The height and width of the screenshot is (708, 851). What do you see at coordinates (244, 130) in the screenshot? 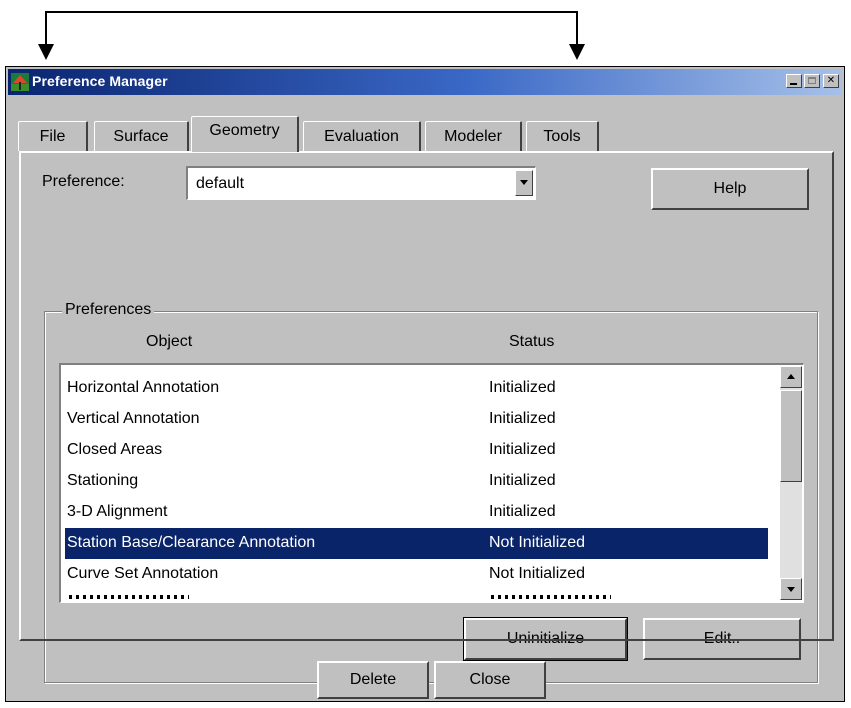
I see `tab-label: Geometry` at bounding box center [244, 130].